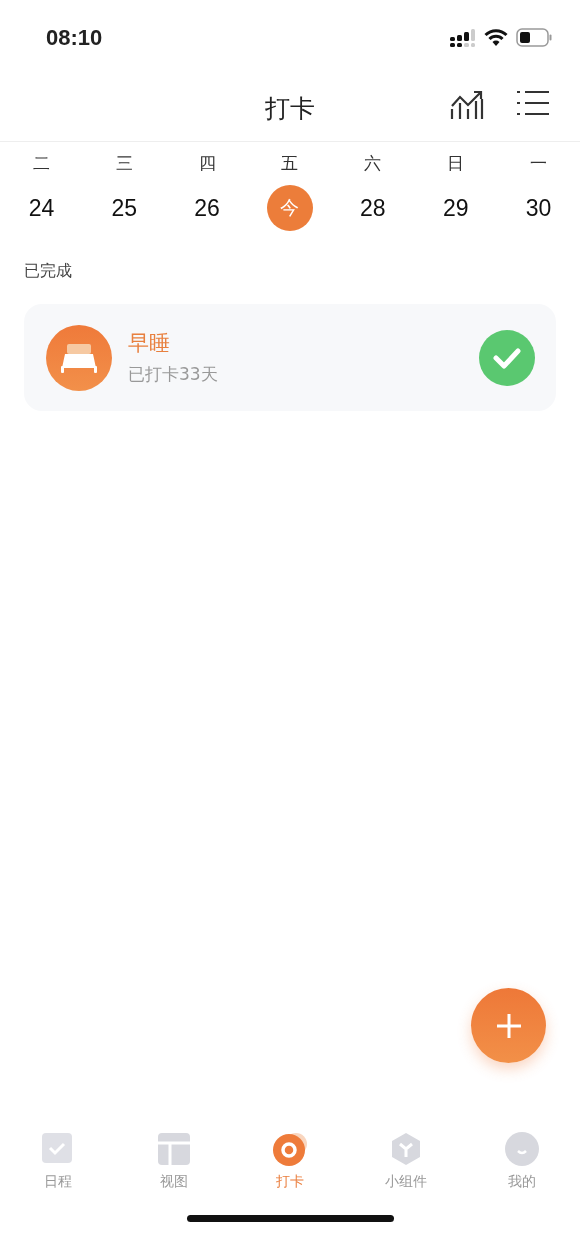 The image size is (580, 1255). What do you see at coordinates (496, 37) in the screenshot?
I see `wifi-icon` at bounding box center [496, 37].